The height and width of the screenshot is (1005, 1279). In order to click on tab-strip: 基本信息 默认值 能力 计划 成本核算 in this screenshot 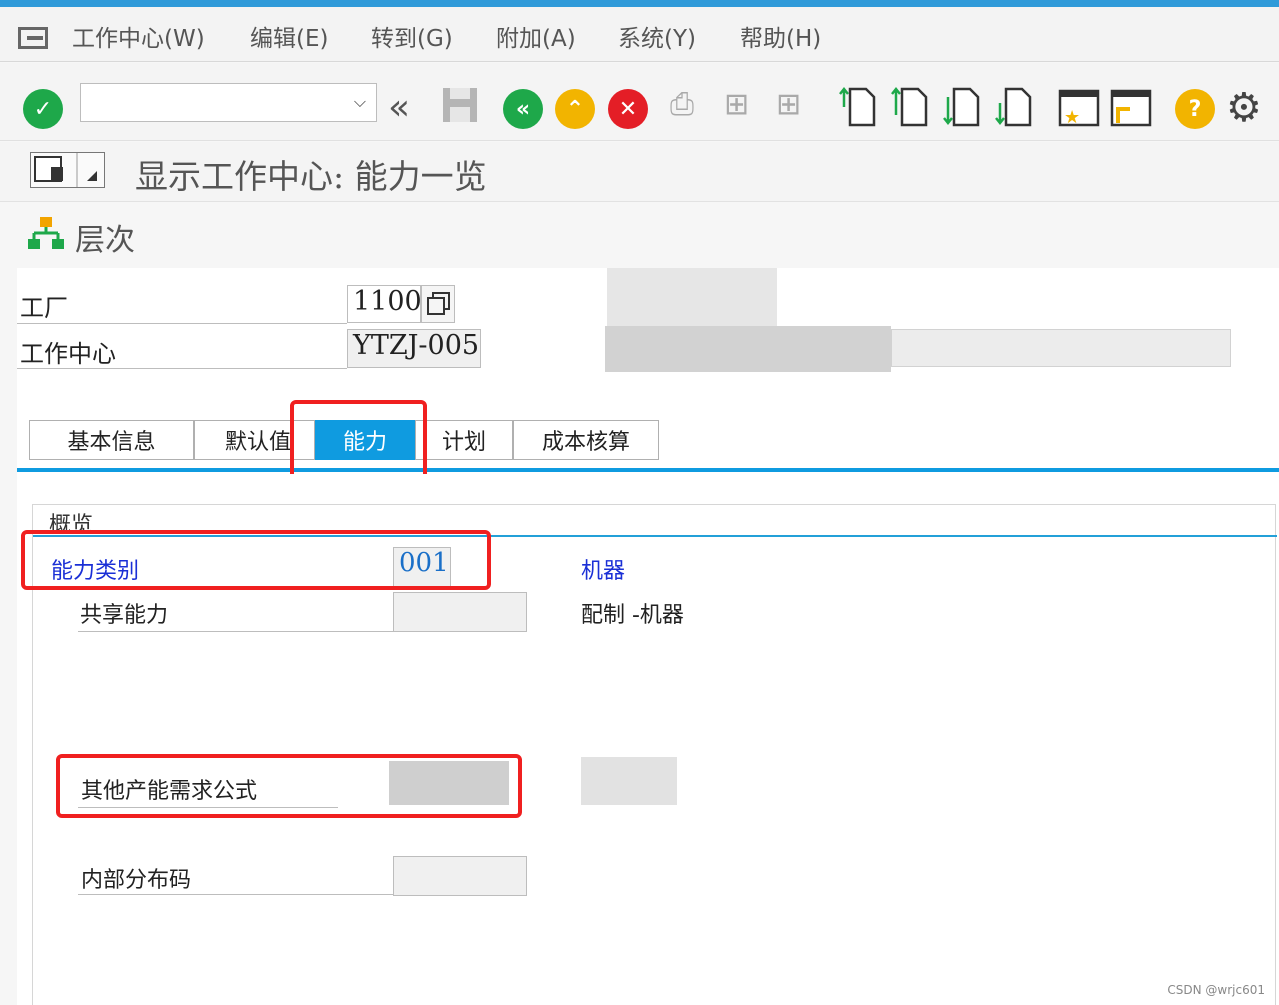, I will do `click(648, 442)`.